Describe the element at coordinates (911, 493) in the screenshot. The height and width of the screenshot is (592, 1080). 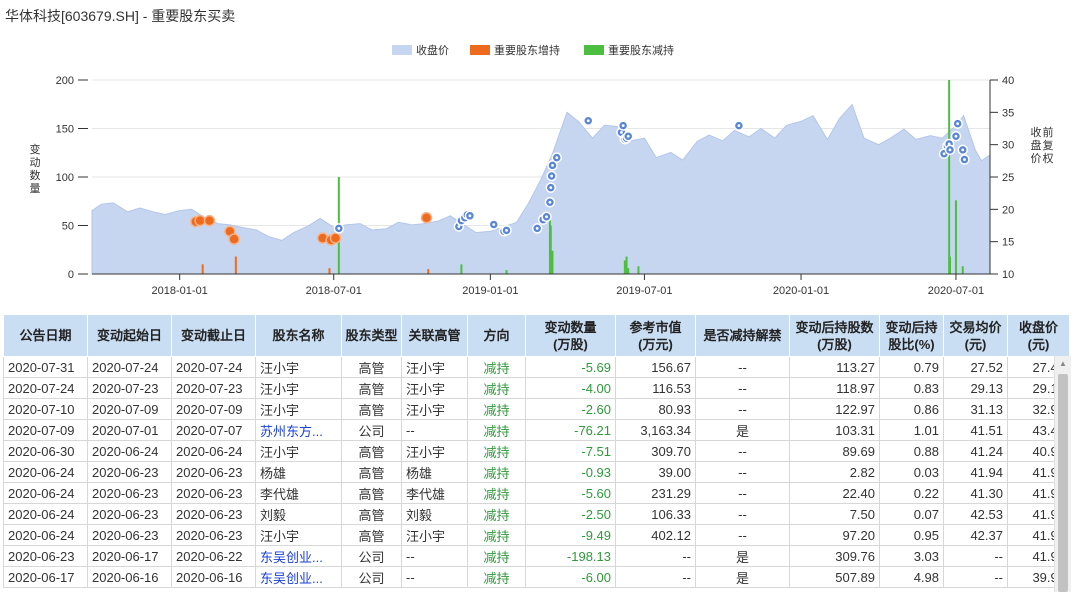
I see `table-cell: 0.22` at that location.